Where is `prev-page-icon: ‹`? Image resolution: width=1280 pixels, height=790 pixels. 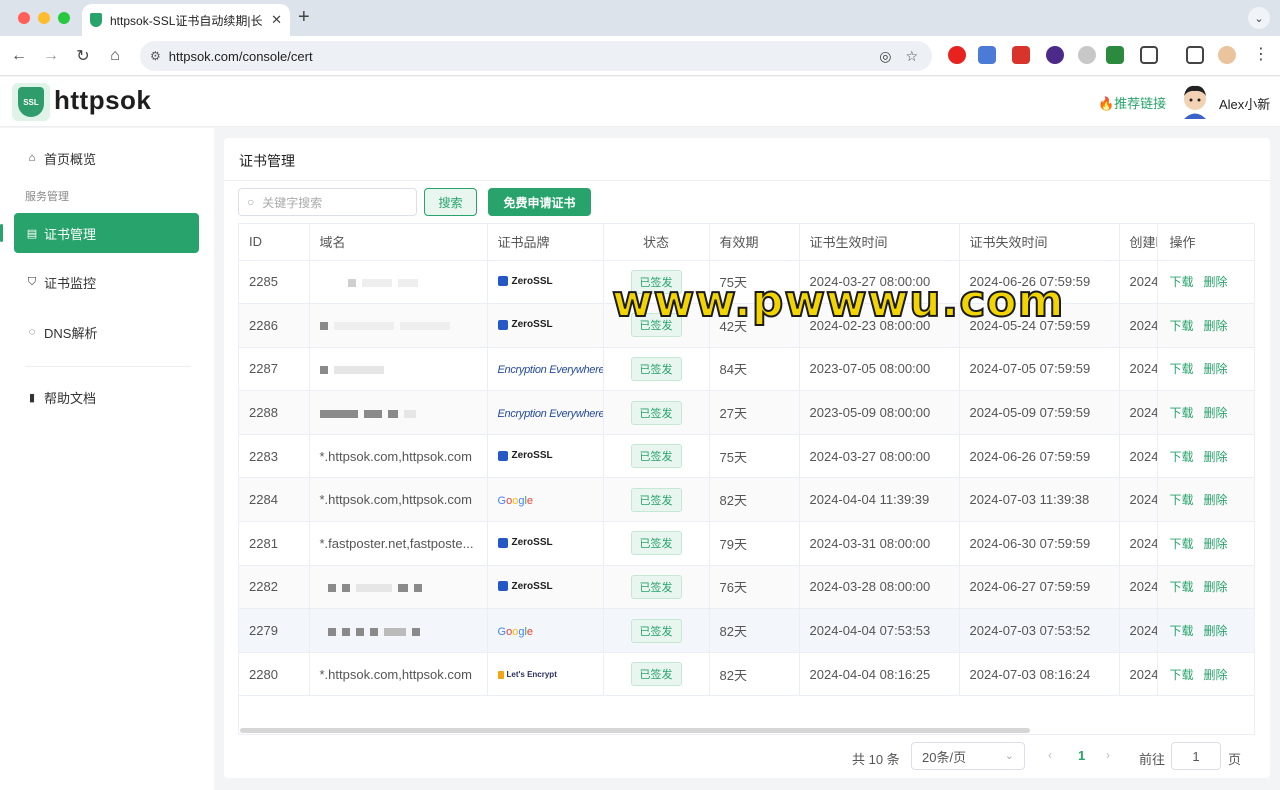 prev-page-icon: ‹ is located at coordinates (1050, 755).